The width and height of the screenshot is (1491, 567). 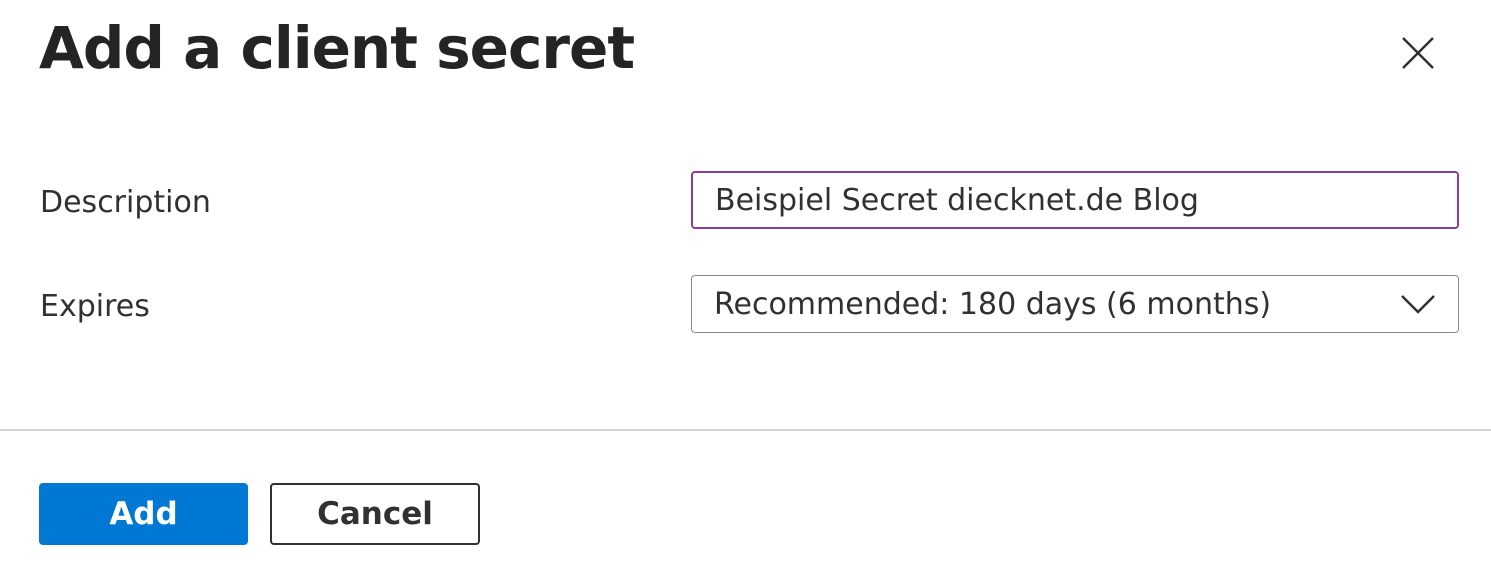 I want to click on expires-dropdown: Recommended: 180 days (6 months), so click(x=1075, y=304).